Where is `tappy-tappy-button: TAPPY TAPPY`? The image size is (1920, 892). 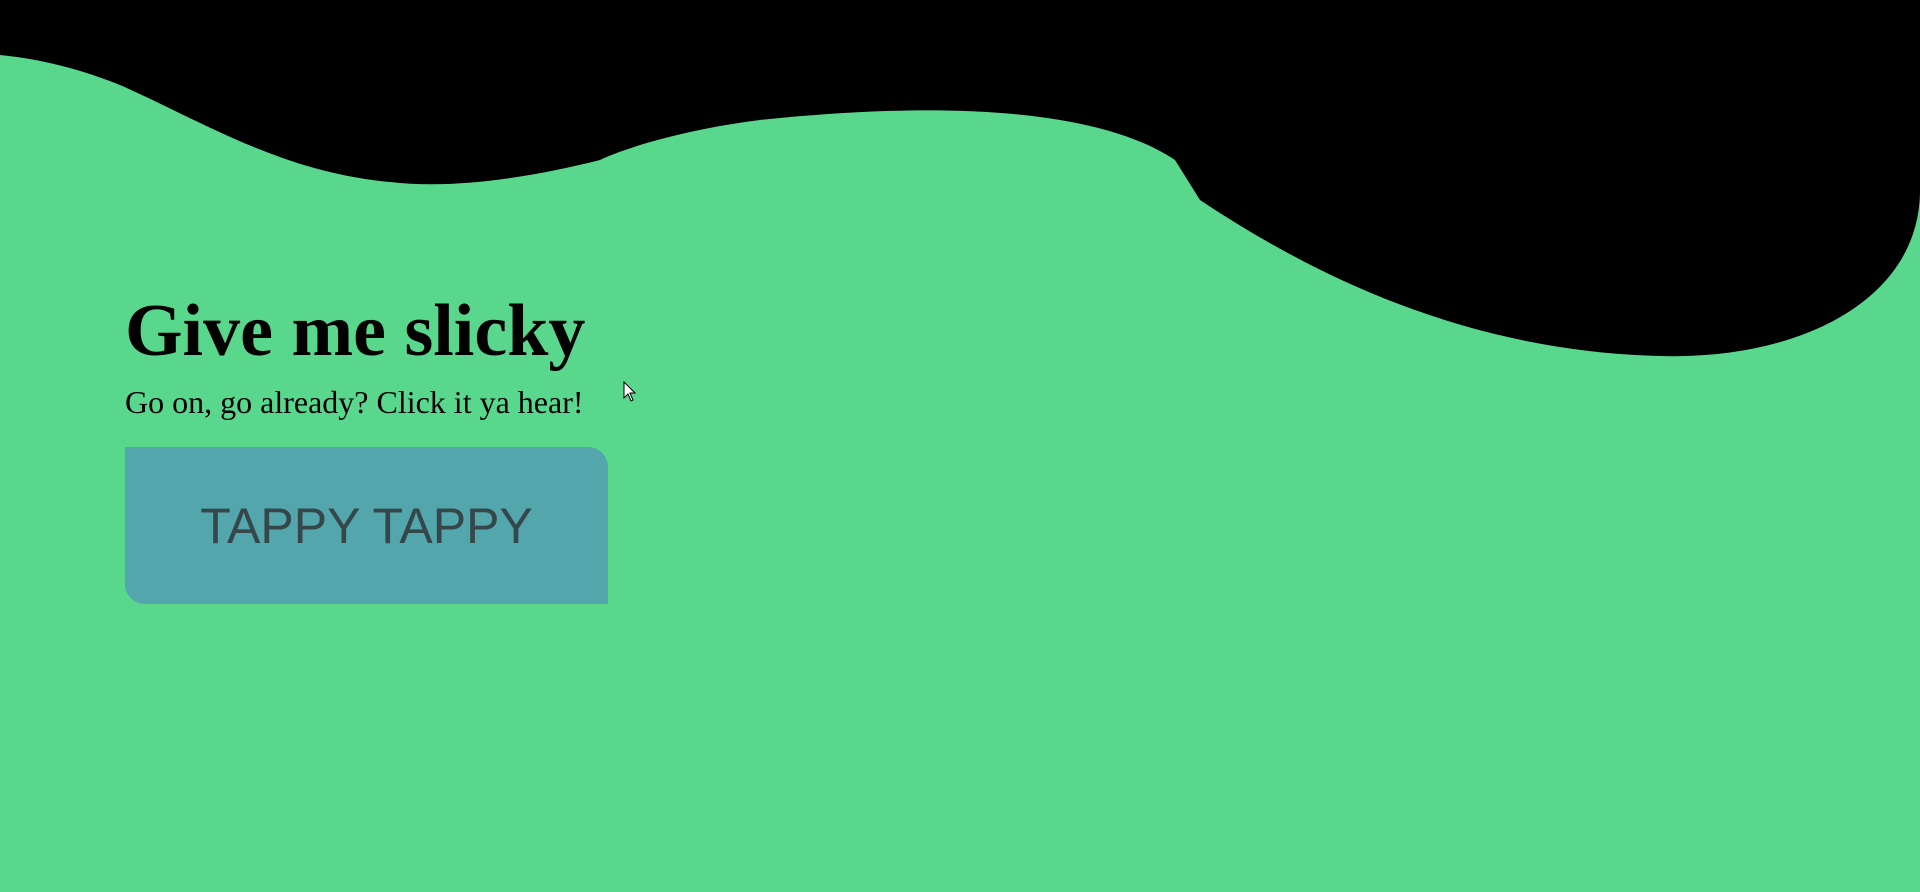 tappy-tappy-button: TAPPY TAPPY is located at coordinates (366, 525).